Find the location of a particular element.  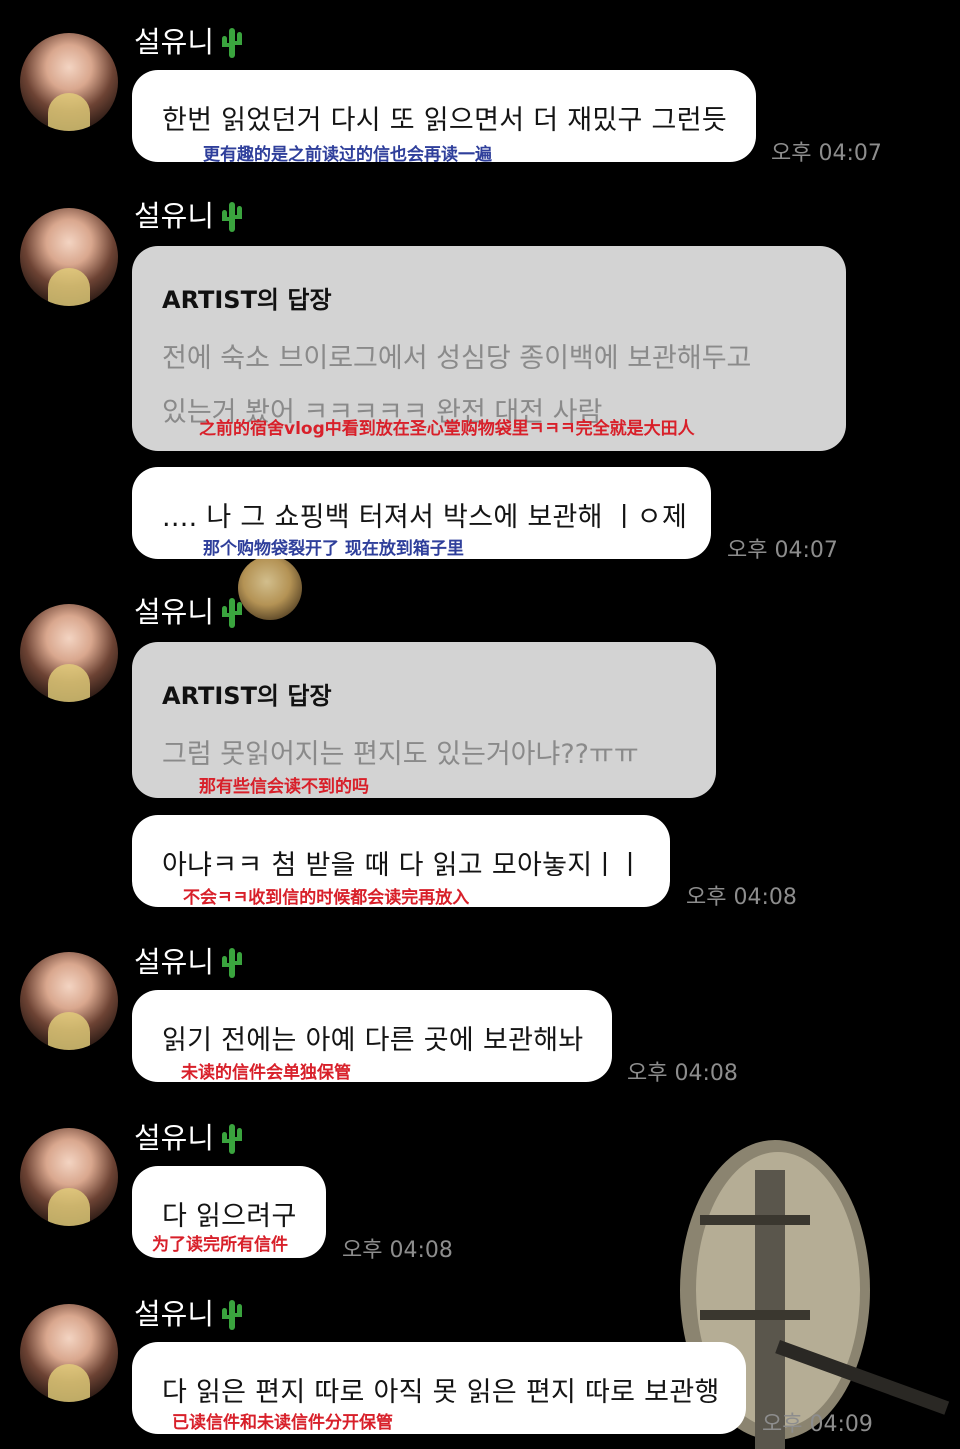

message-text: .... 나 그 쇼핑백 터져서 박스에 보관해 ㅣㅇ제 is located at coordinates (425, 517).